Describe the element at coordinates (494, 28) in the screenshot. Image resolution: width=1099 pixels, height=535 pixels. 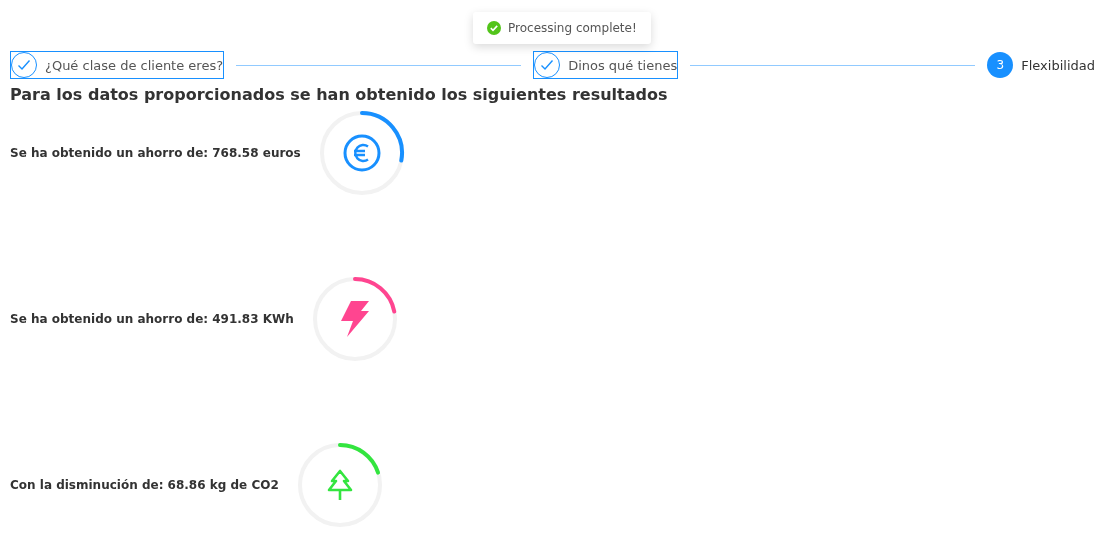
I see `success-icon` at that location.